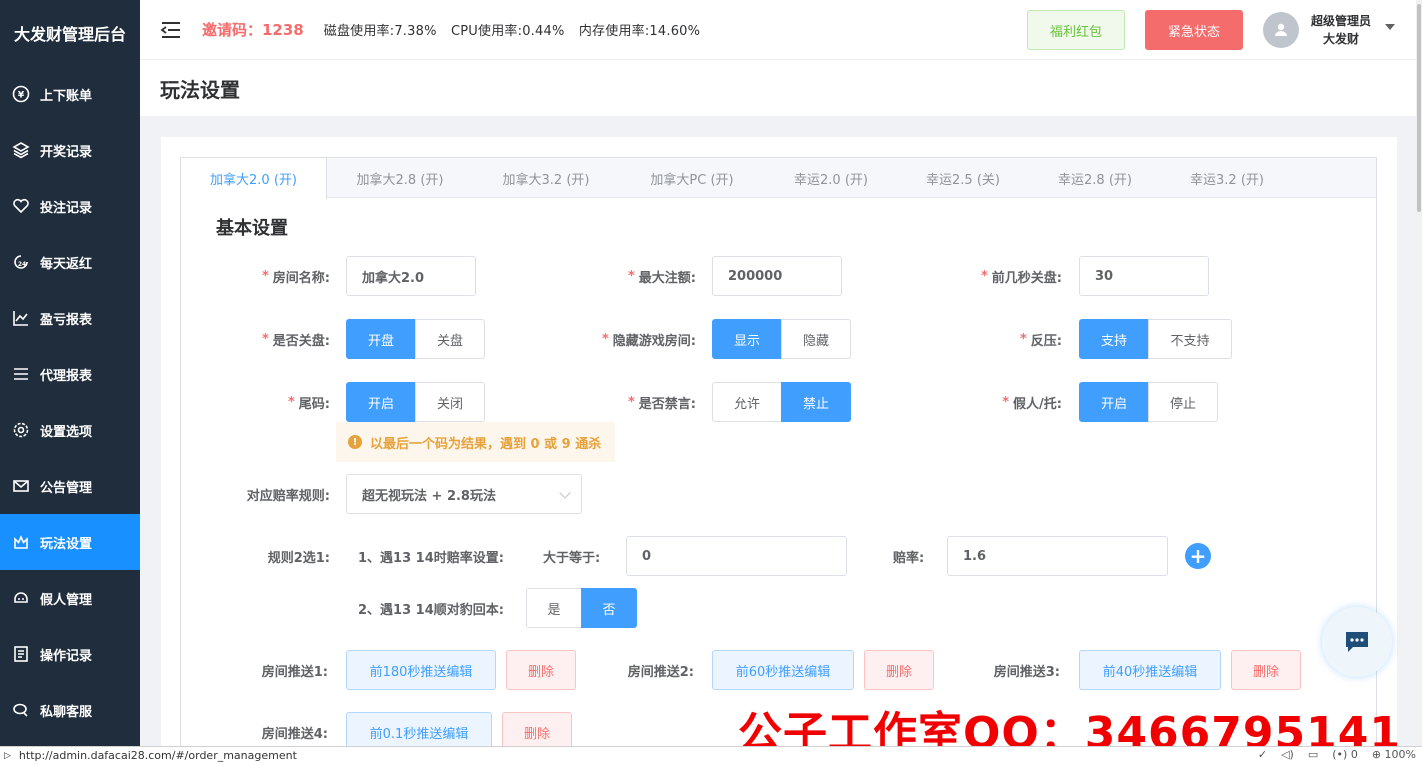  Describe the element at coordinates (783, 670) in the screenshot. I see `push2-edit-button: 前60秒推送编辑` at that location.